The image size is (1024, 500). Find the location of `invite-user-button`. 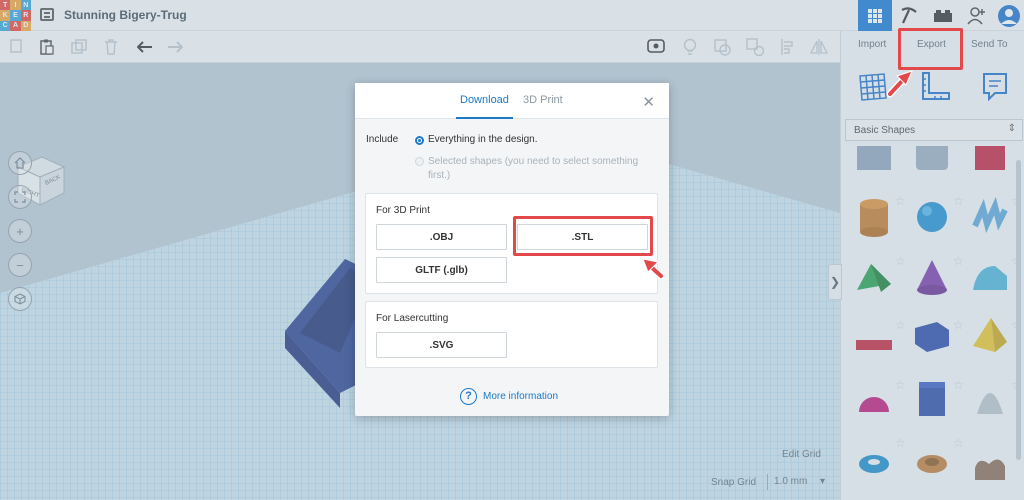

invite-user-button is located at coordinates (977, 15).